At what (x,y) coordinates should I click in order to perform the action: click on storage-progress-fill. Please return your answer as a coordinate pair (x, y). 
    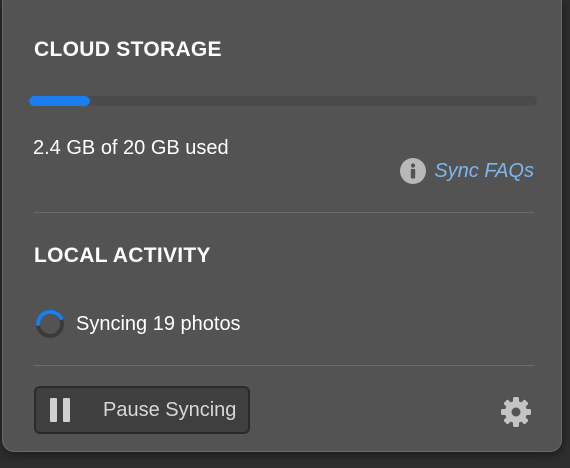
    Looking at the image, I should click on (59, 101).